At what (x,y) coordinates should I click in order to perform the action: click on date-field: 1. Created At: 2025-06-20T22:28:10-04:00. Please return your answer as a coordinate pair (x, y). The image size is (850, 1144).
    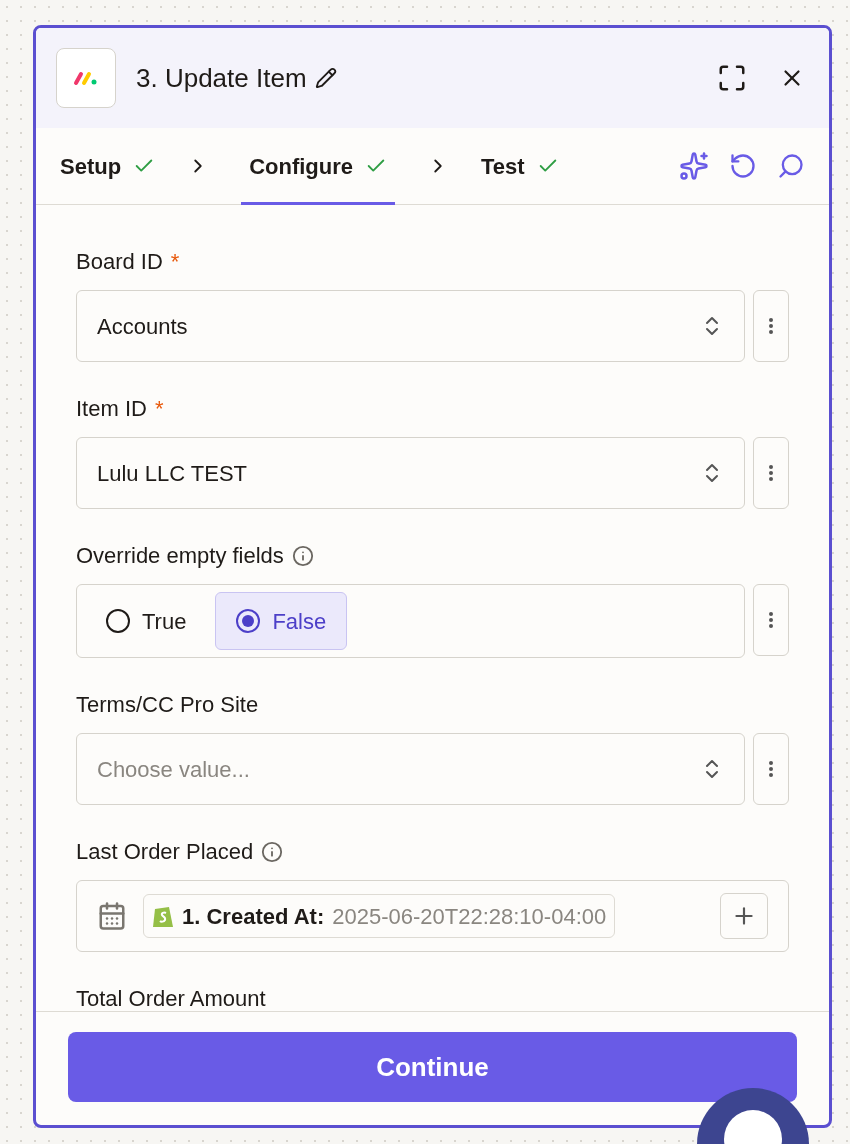
    Looking at the image, I should click on (432, 916).